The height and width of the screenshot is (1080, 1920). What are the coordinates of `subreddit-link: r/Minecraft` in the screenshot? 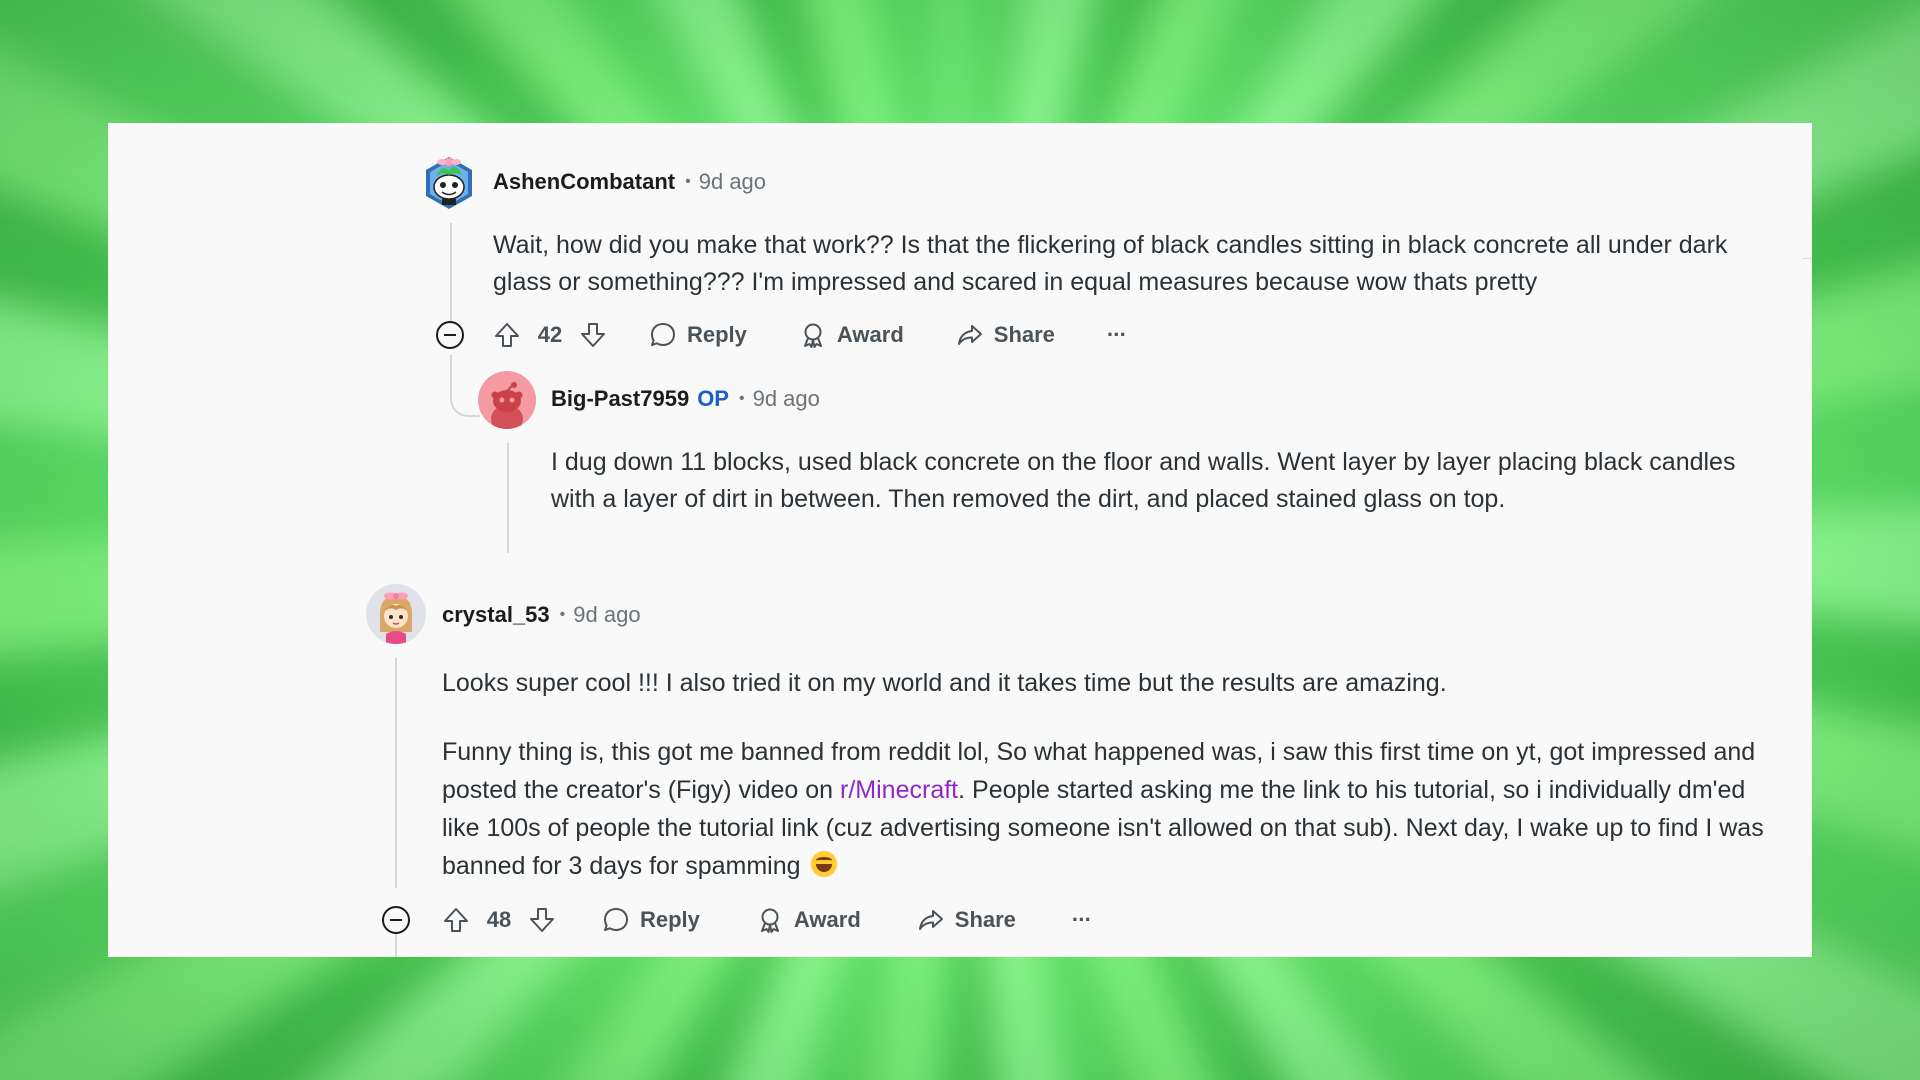 It's located at (899, 790).